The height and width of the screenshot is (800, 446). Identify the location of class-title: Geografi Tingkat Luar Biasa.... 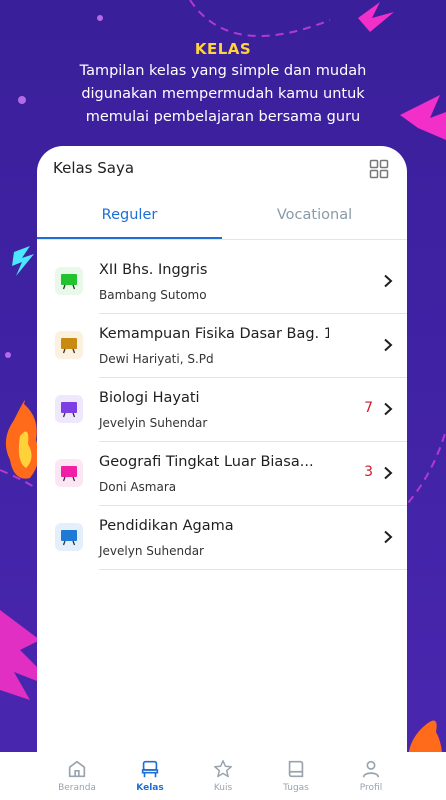
(206, 462).